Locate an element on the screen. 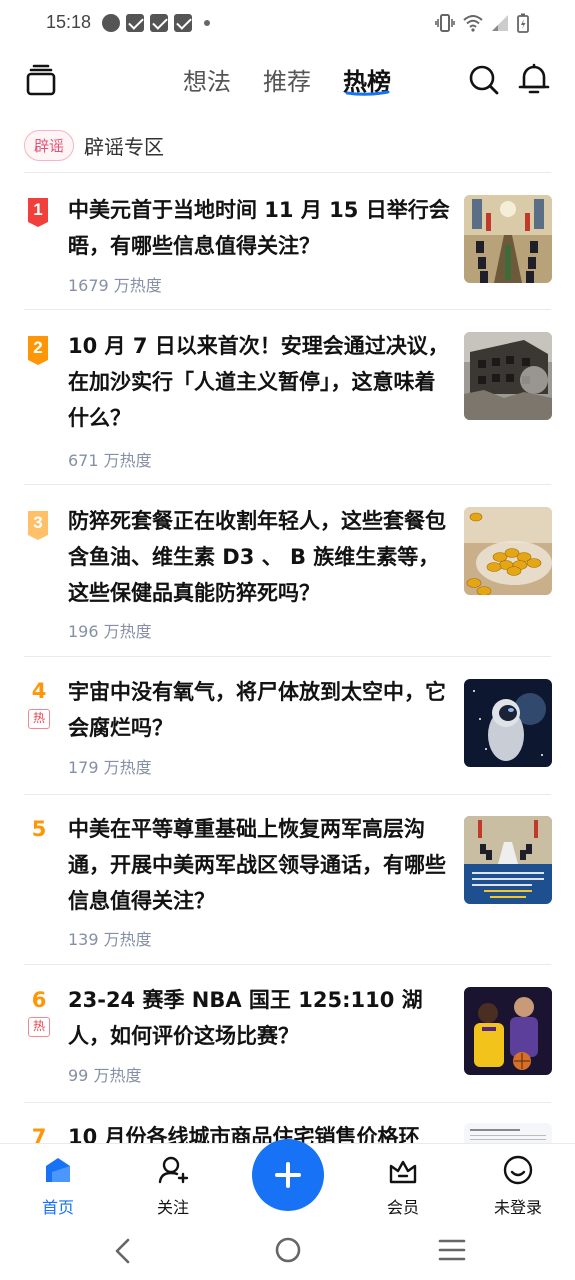 The width and height of the screenshot is (575, 1280). system-nav-bar is located at coordinates (287, 1251).